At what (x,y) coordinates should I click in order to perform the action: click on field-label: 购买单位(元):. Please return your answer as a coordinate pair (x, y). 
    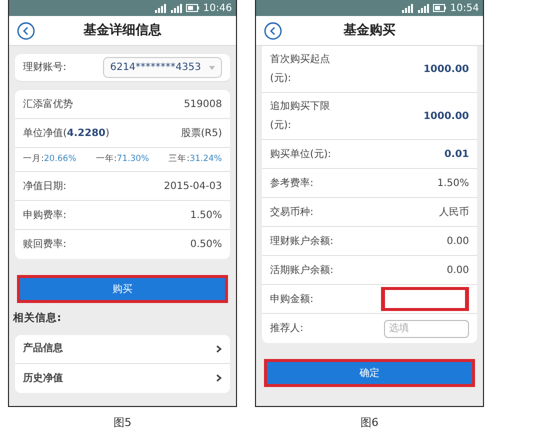
    Looking at the image, I should click on (301, 155).